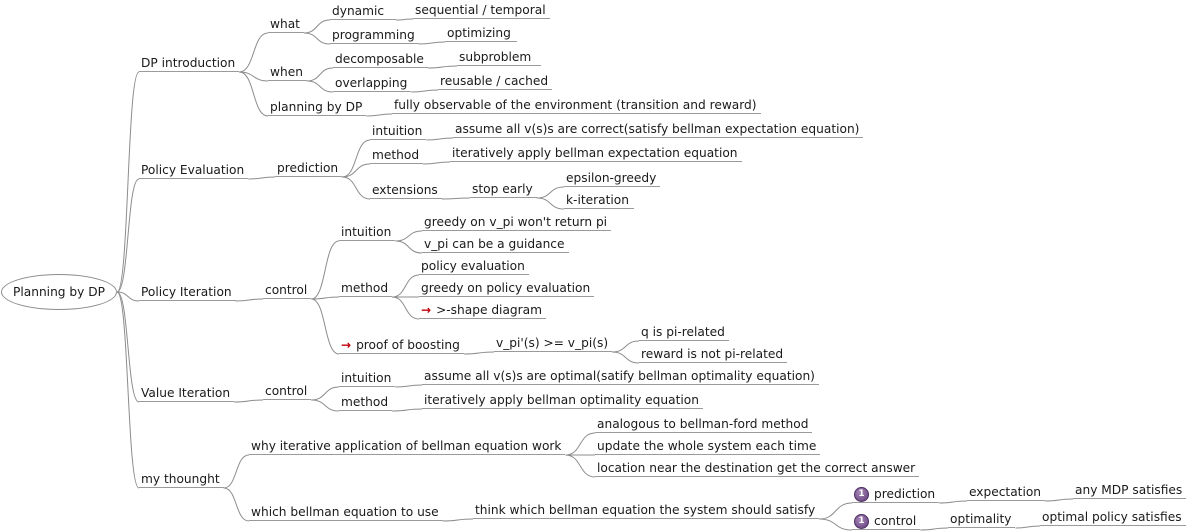 This screenshot has height=531, width=1190. What do you see at coordinates (704, 424) in the screenshot?
I see `node-analogous-bellman-ford: analogous to bellman-ford method` at bounding box center [704, 424].